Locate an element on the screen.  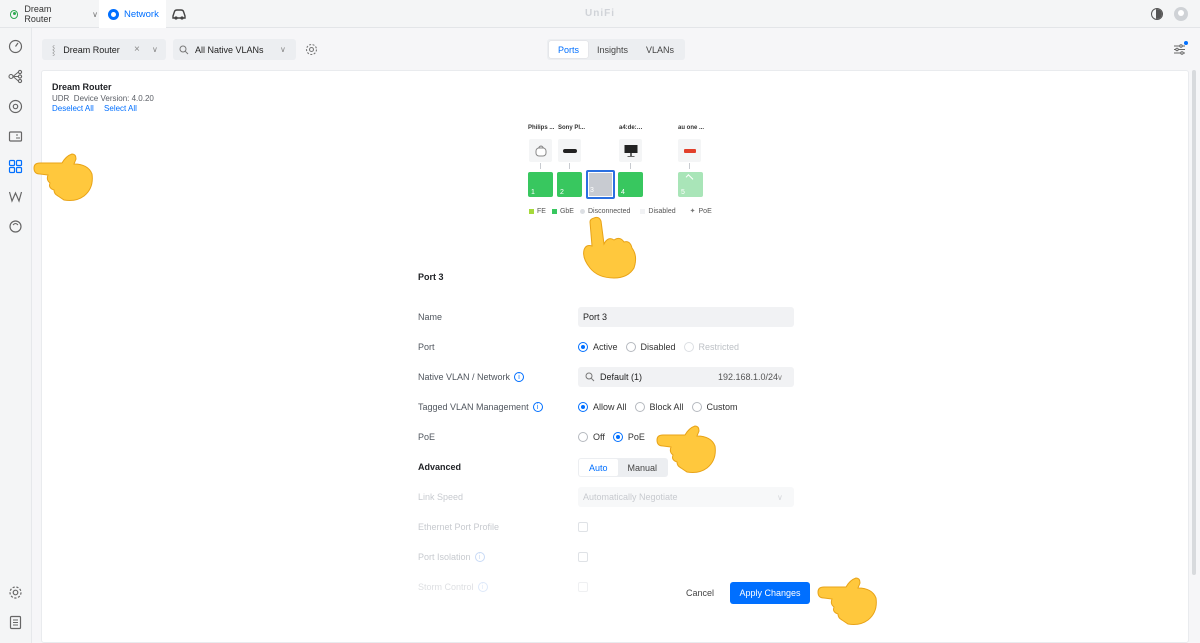
poe-radios: Off PoE is located at coordinates (615, 437).